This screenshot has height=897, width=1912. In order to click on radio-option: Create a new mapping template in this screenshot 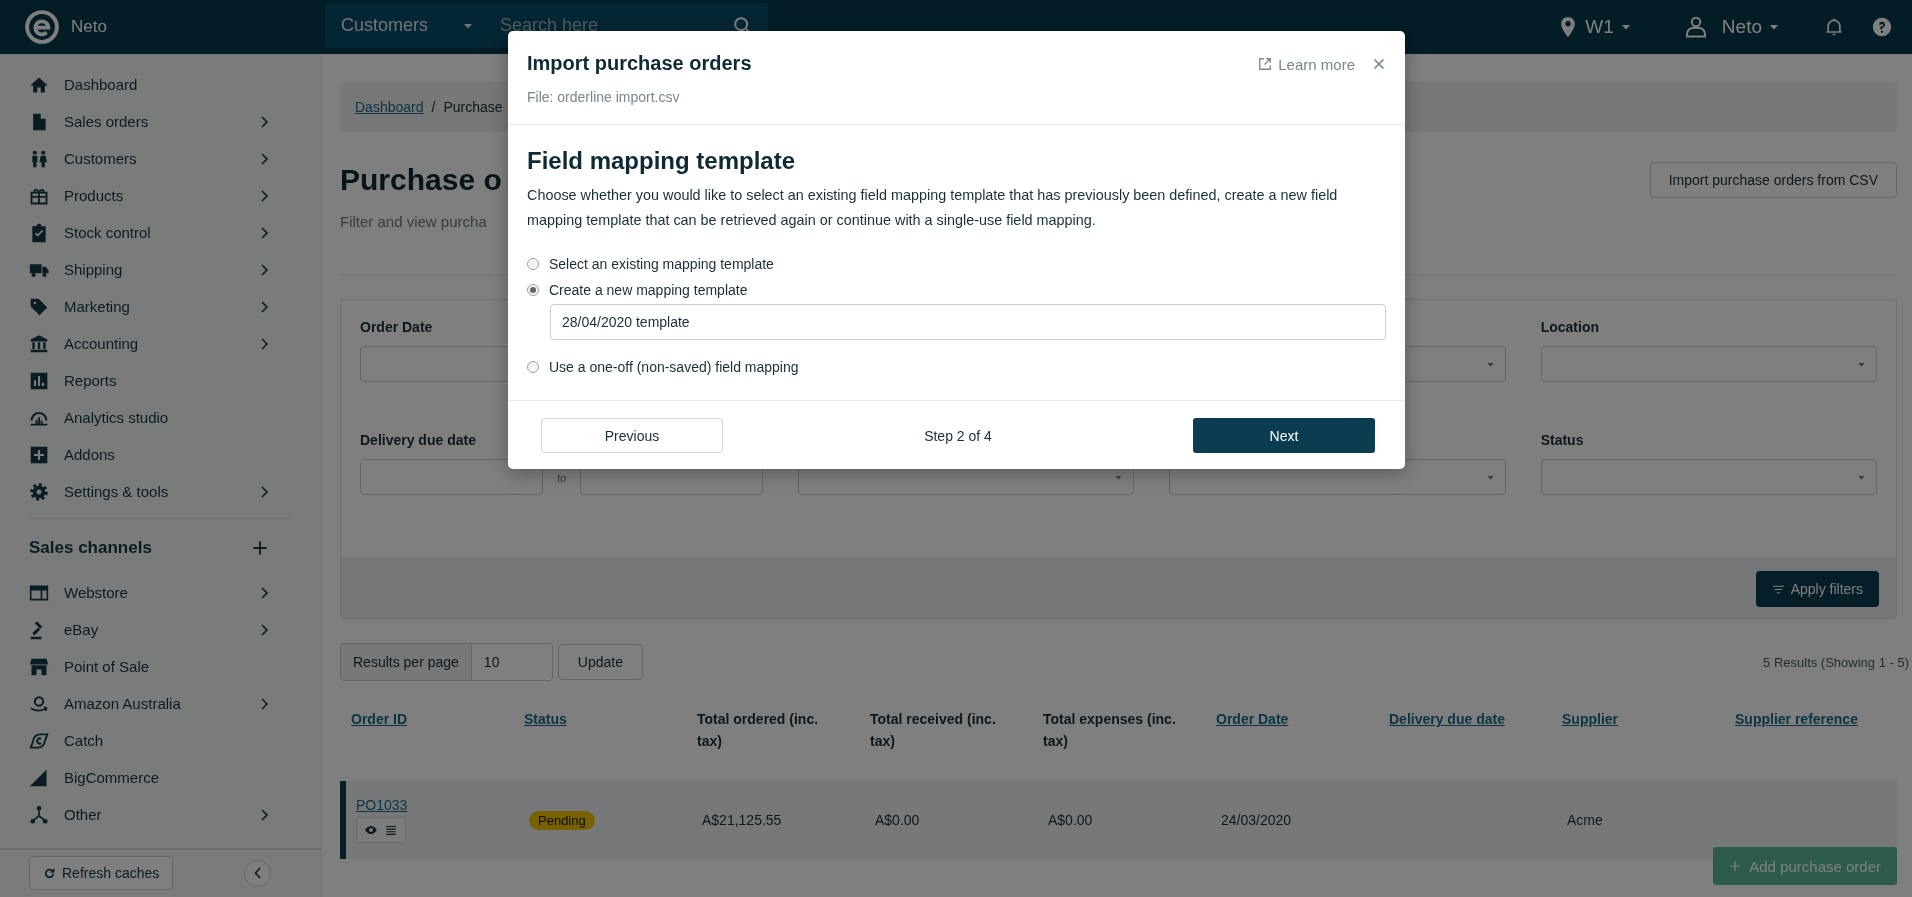, I will do `click(956, 290)`.